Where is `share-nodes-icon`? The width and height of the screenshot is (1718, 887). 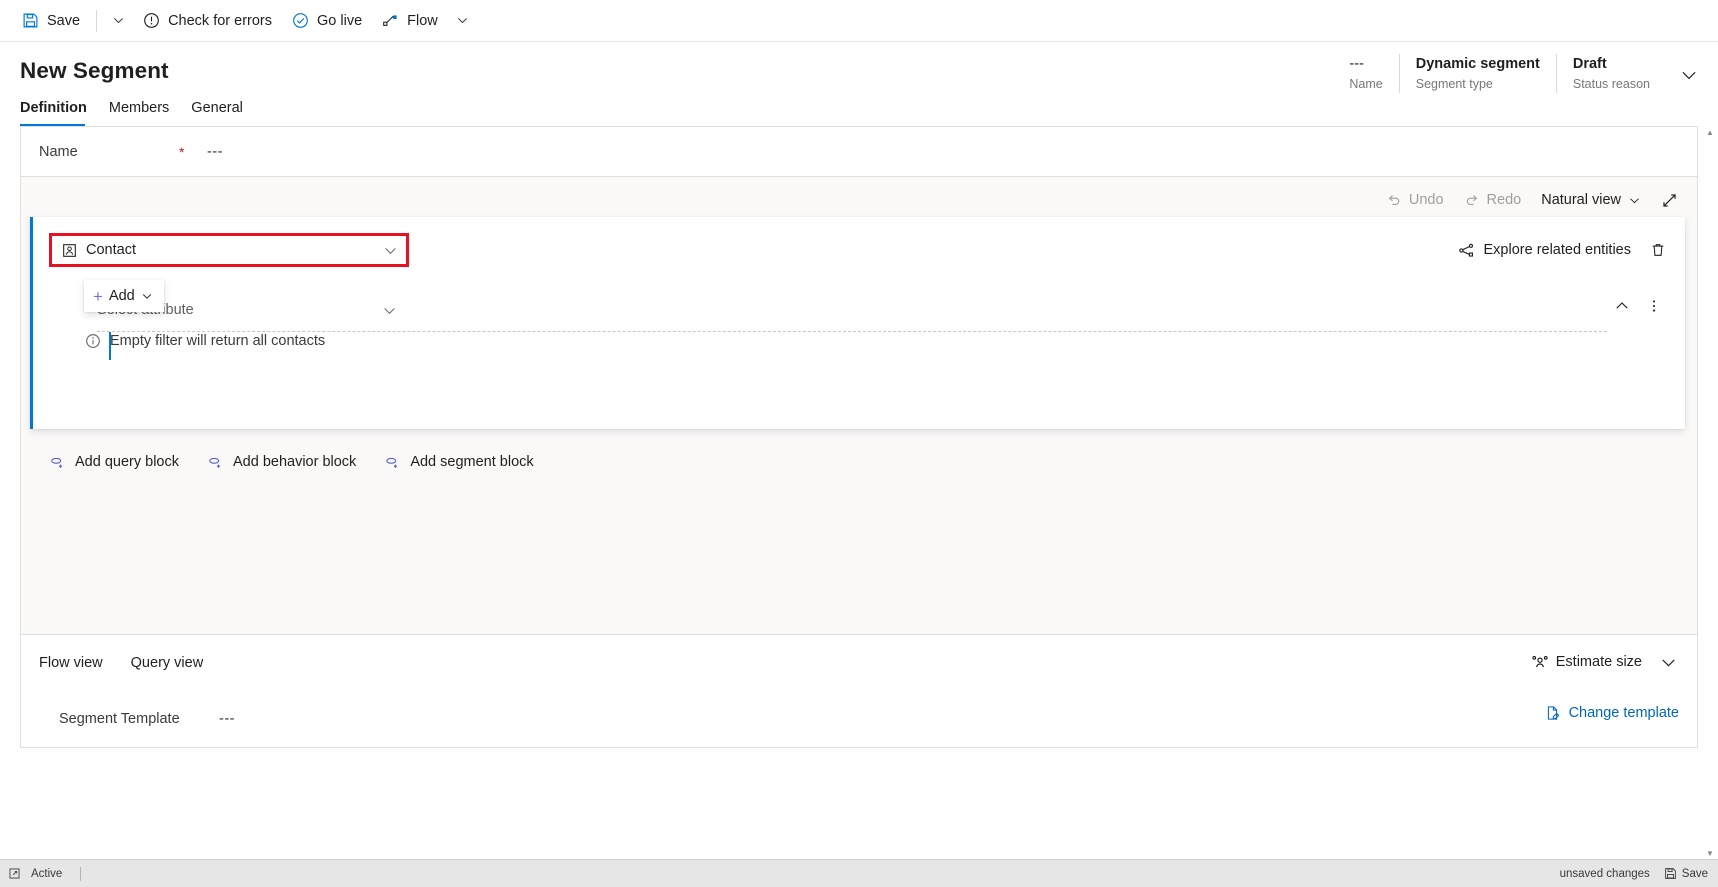
share-nodes-icon is located at coordinates (1466, 250).